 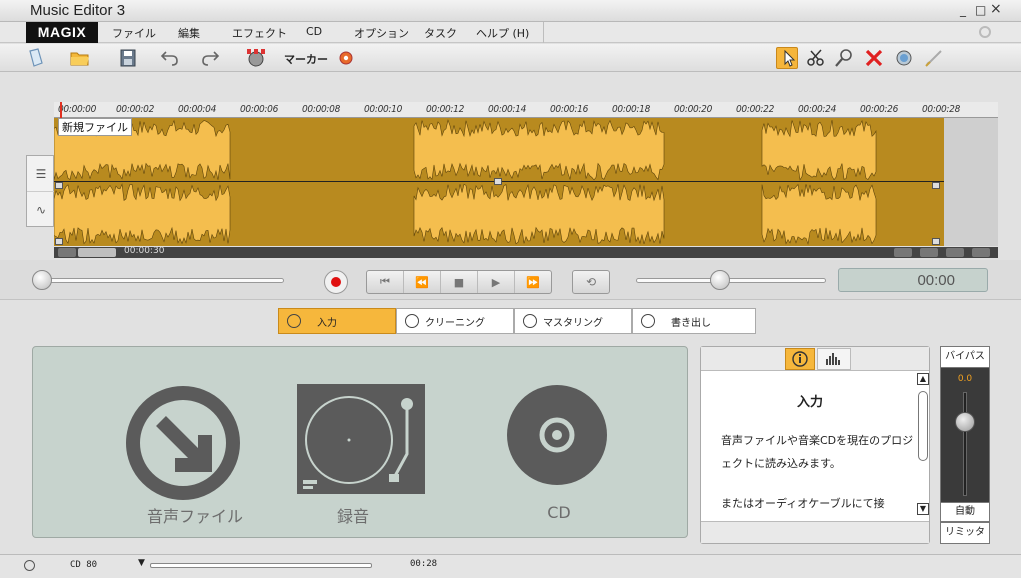 I want to click on info-title: 入力, so click(x=809, y=402).